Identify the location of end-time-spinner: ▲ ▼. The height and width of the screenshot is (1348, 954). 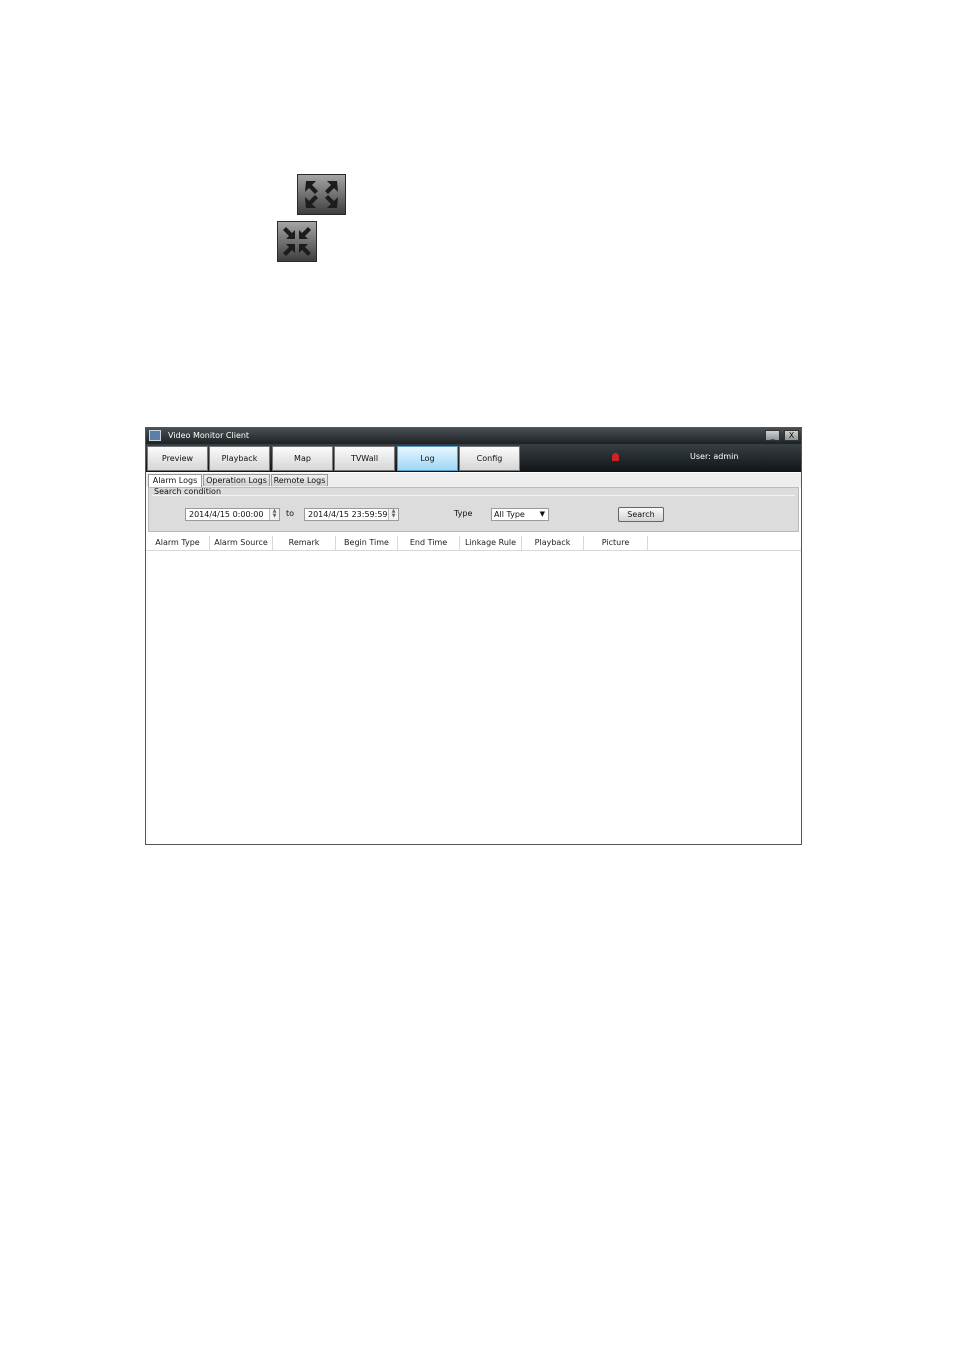
(393, 514).